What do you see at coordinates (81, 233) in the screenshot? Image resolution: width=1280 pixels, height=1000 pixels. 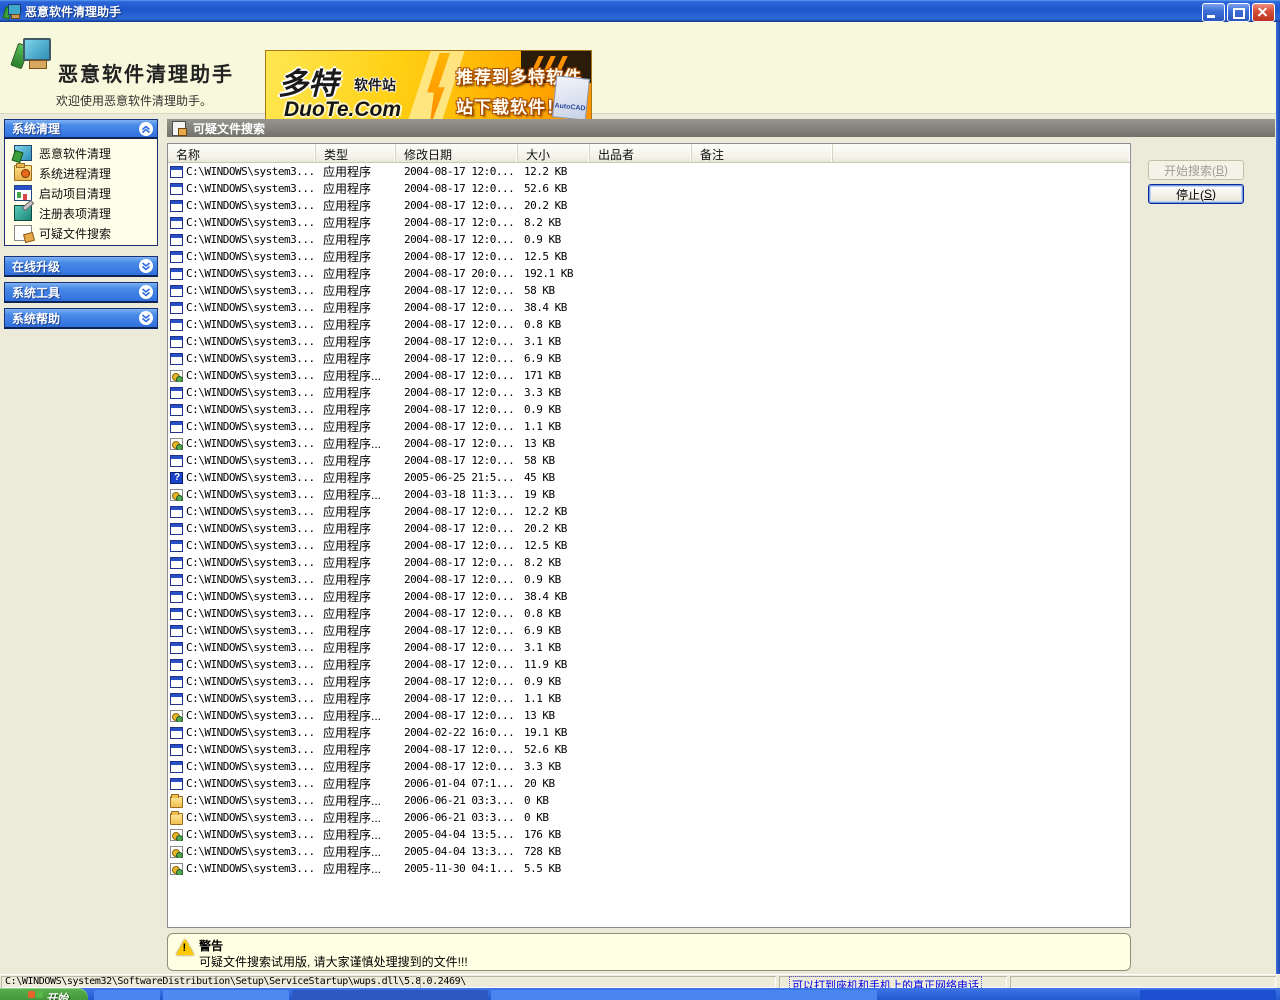 I see `sidebar-item-file-search: 可疑文件搜索` at bounding box center [81, 233].